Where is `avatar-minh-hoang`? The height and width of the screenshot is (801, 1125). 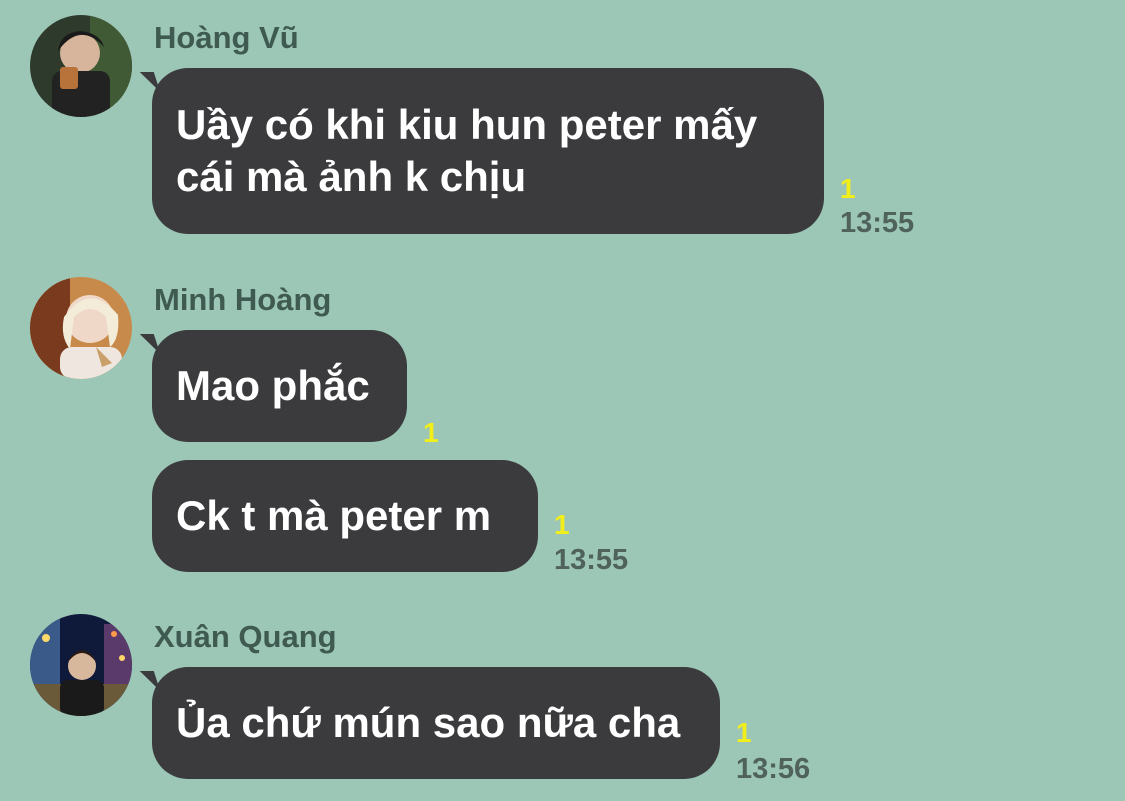 avatar-minh-hoang is located at coordinates (81, 328).